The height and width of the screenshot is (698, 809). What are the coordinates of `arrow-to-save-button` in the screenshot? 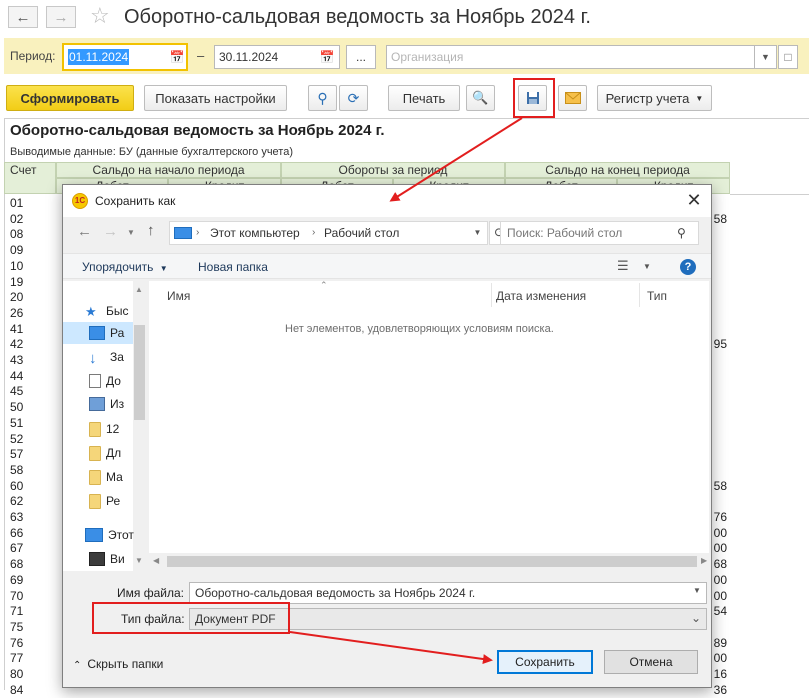 It's located at (391, 647).